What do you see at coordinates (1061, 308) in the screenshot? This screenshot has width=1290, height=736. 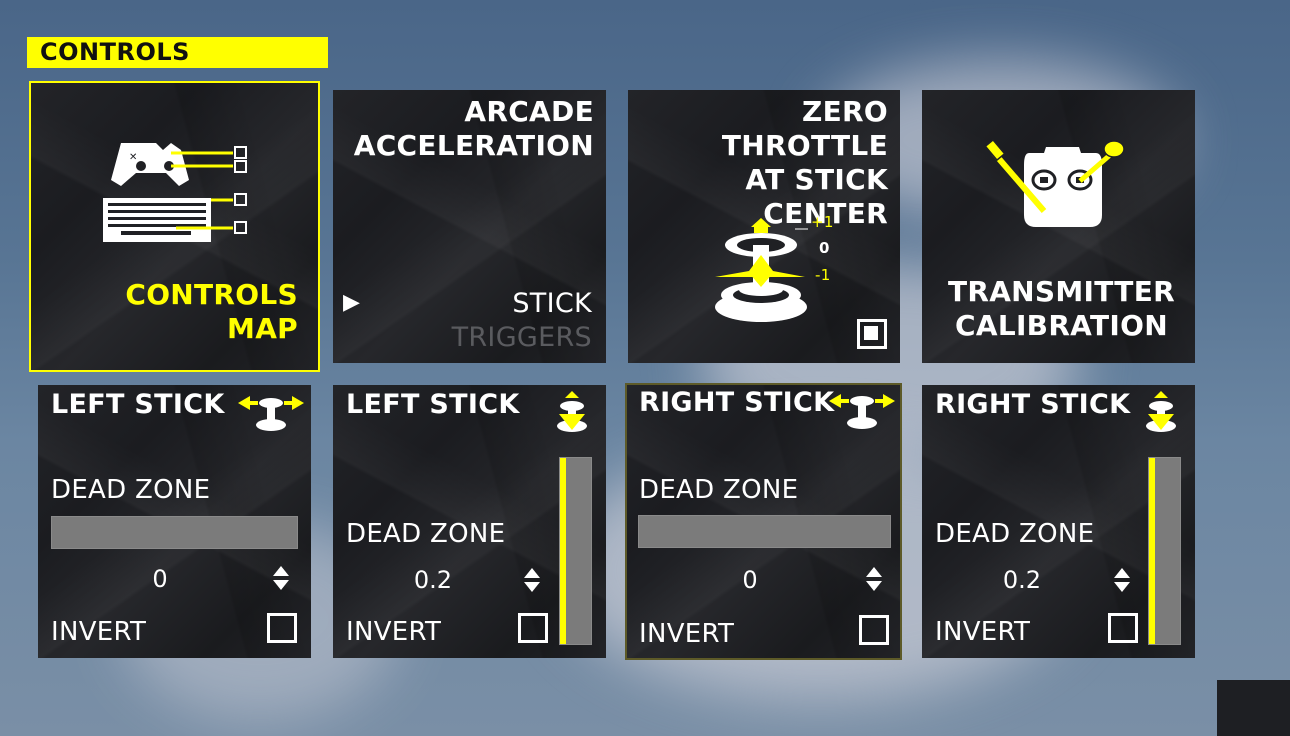 I see `transmitter-title: TRANSMITTER CALIBRATION` at bounding box center [1061, 308].